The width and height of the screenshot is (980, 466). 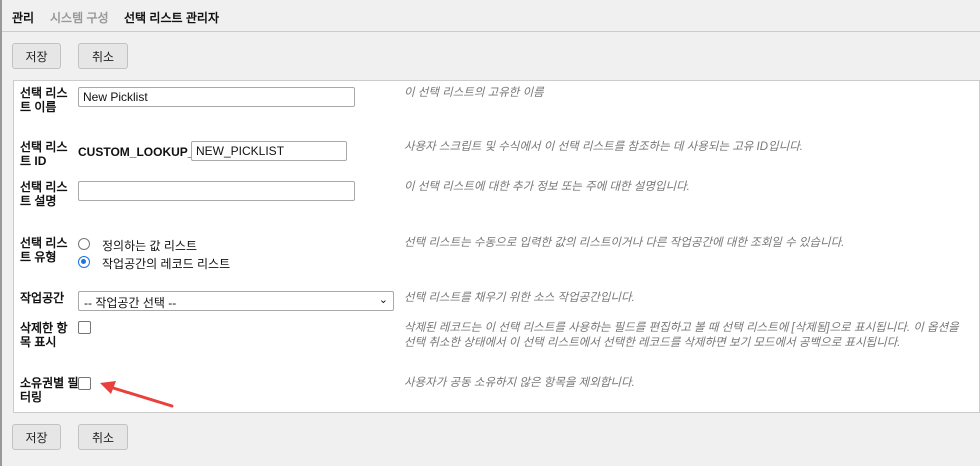 I want to click on workspace-description: 선택 리스트를 채우기 위한 소스 작업공간입니다., so click(x=519, y=298).